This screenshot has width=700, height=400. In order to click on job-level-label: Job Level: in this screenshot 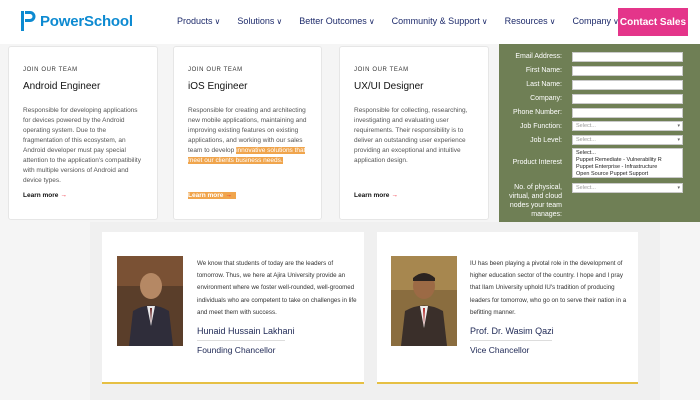, I will do `click(546, 140)`.